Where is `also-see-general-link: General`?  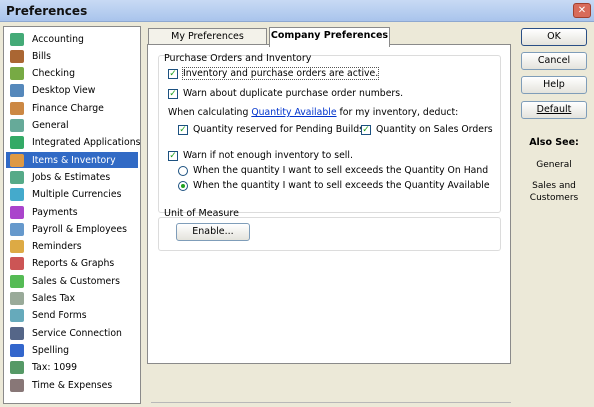 also-see-general-link: General is located at coordinates (554, 165).